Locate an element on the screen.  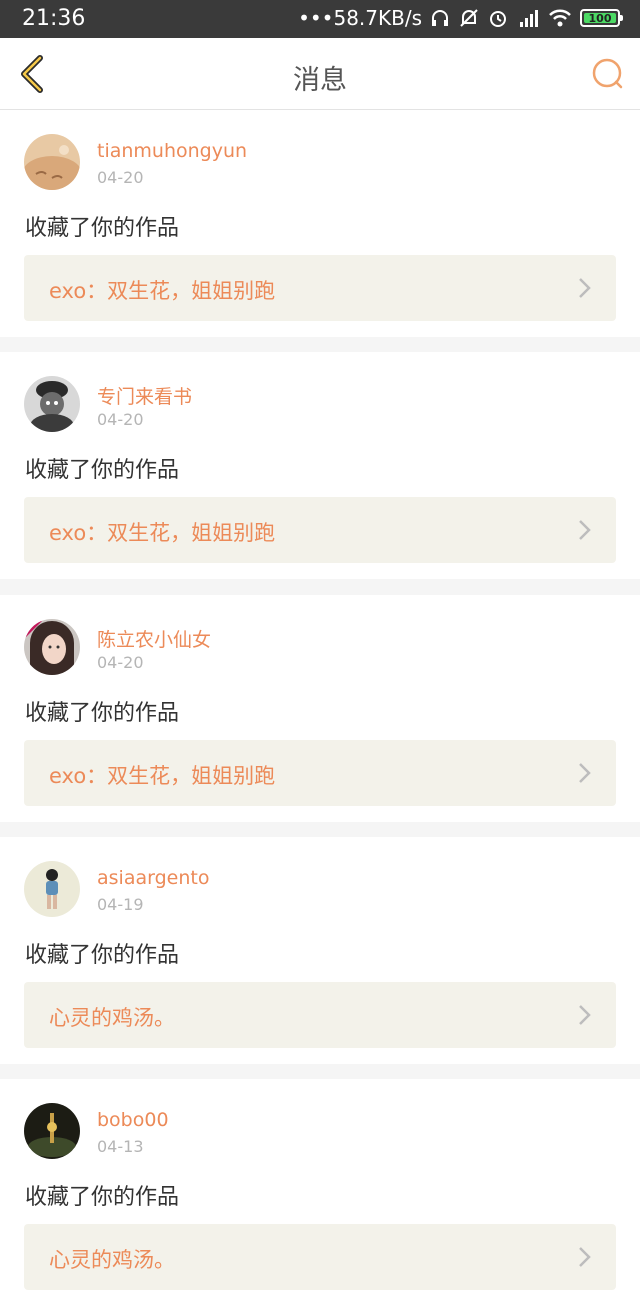
status-icons: •••58.7KB/s 100 is located at coordinates (460, 18).